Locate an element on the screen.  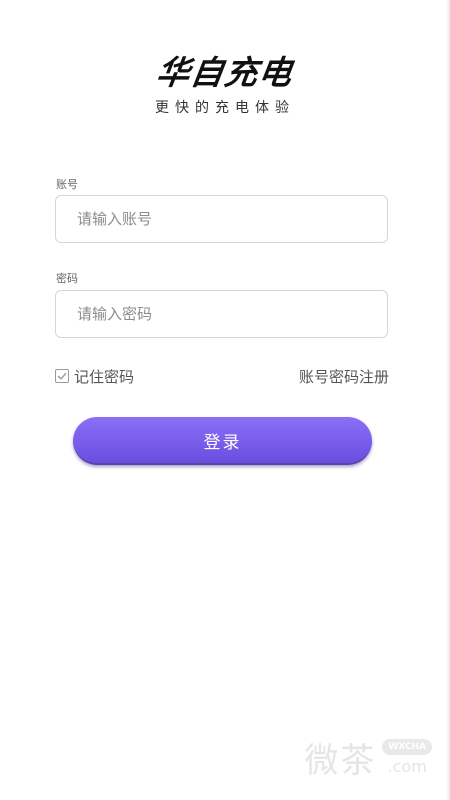
remember-password: 记住密码 is located at coordinates (94, 376).